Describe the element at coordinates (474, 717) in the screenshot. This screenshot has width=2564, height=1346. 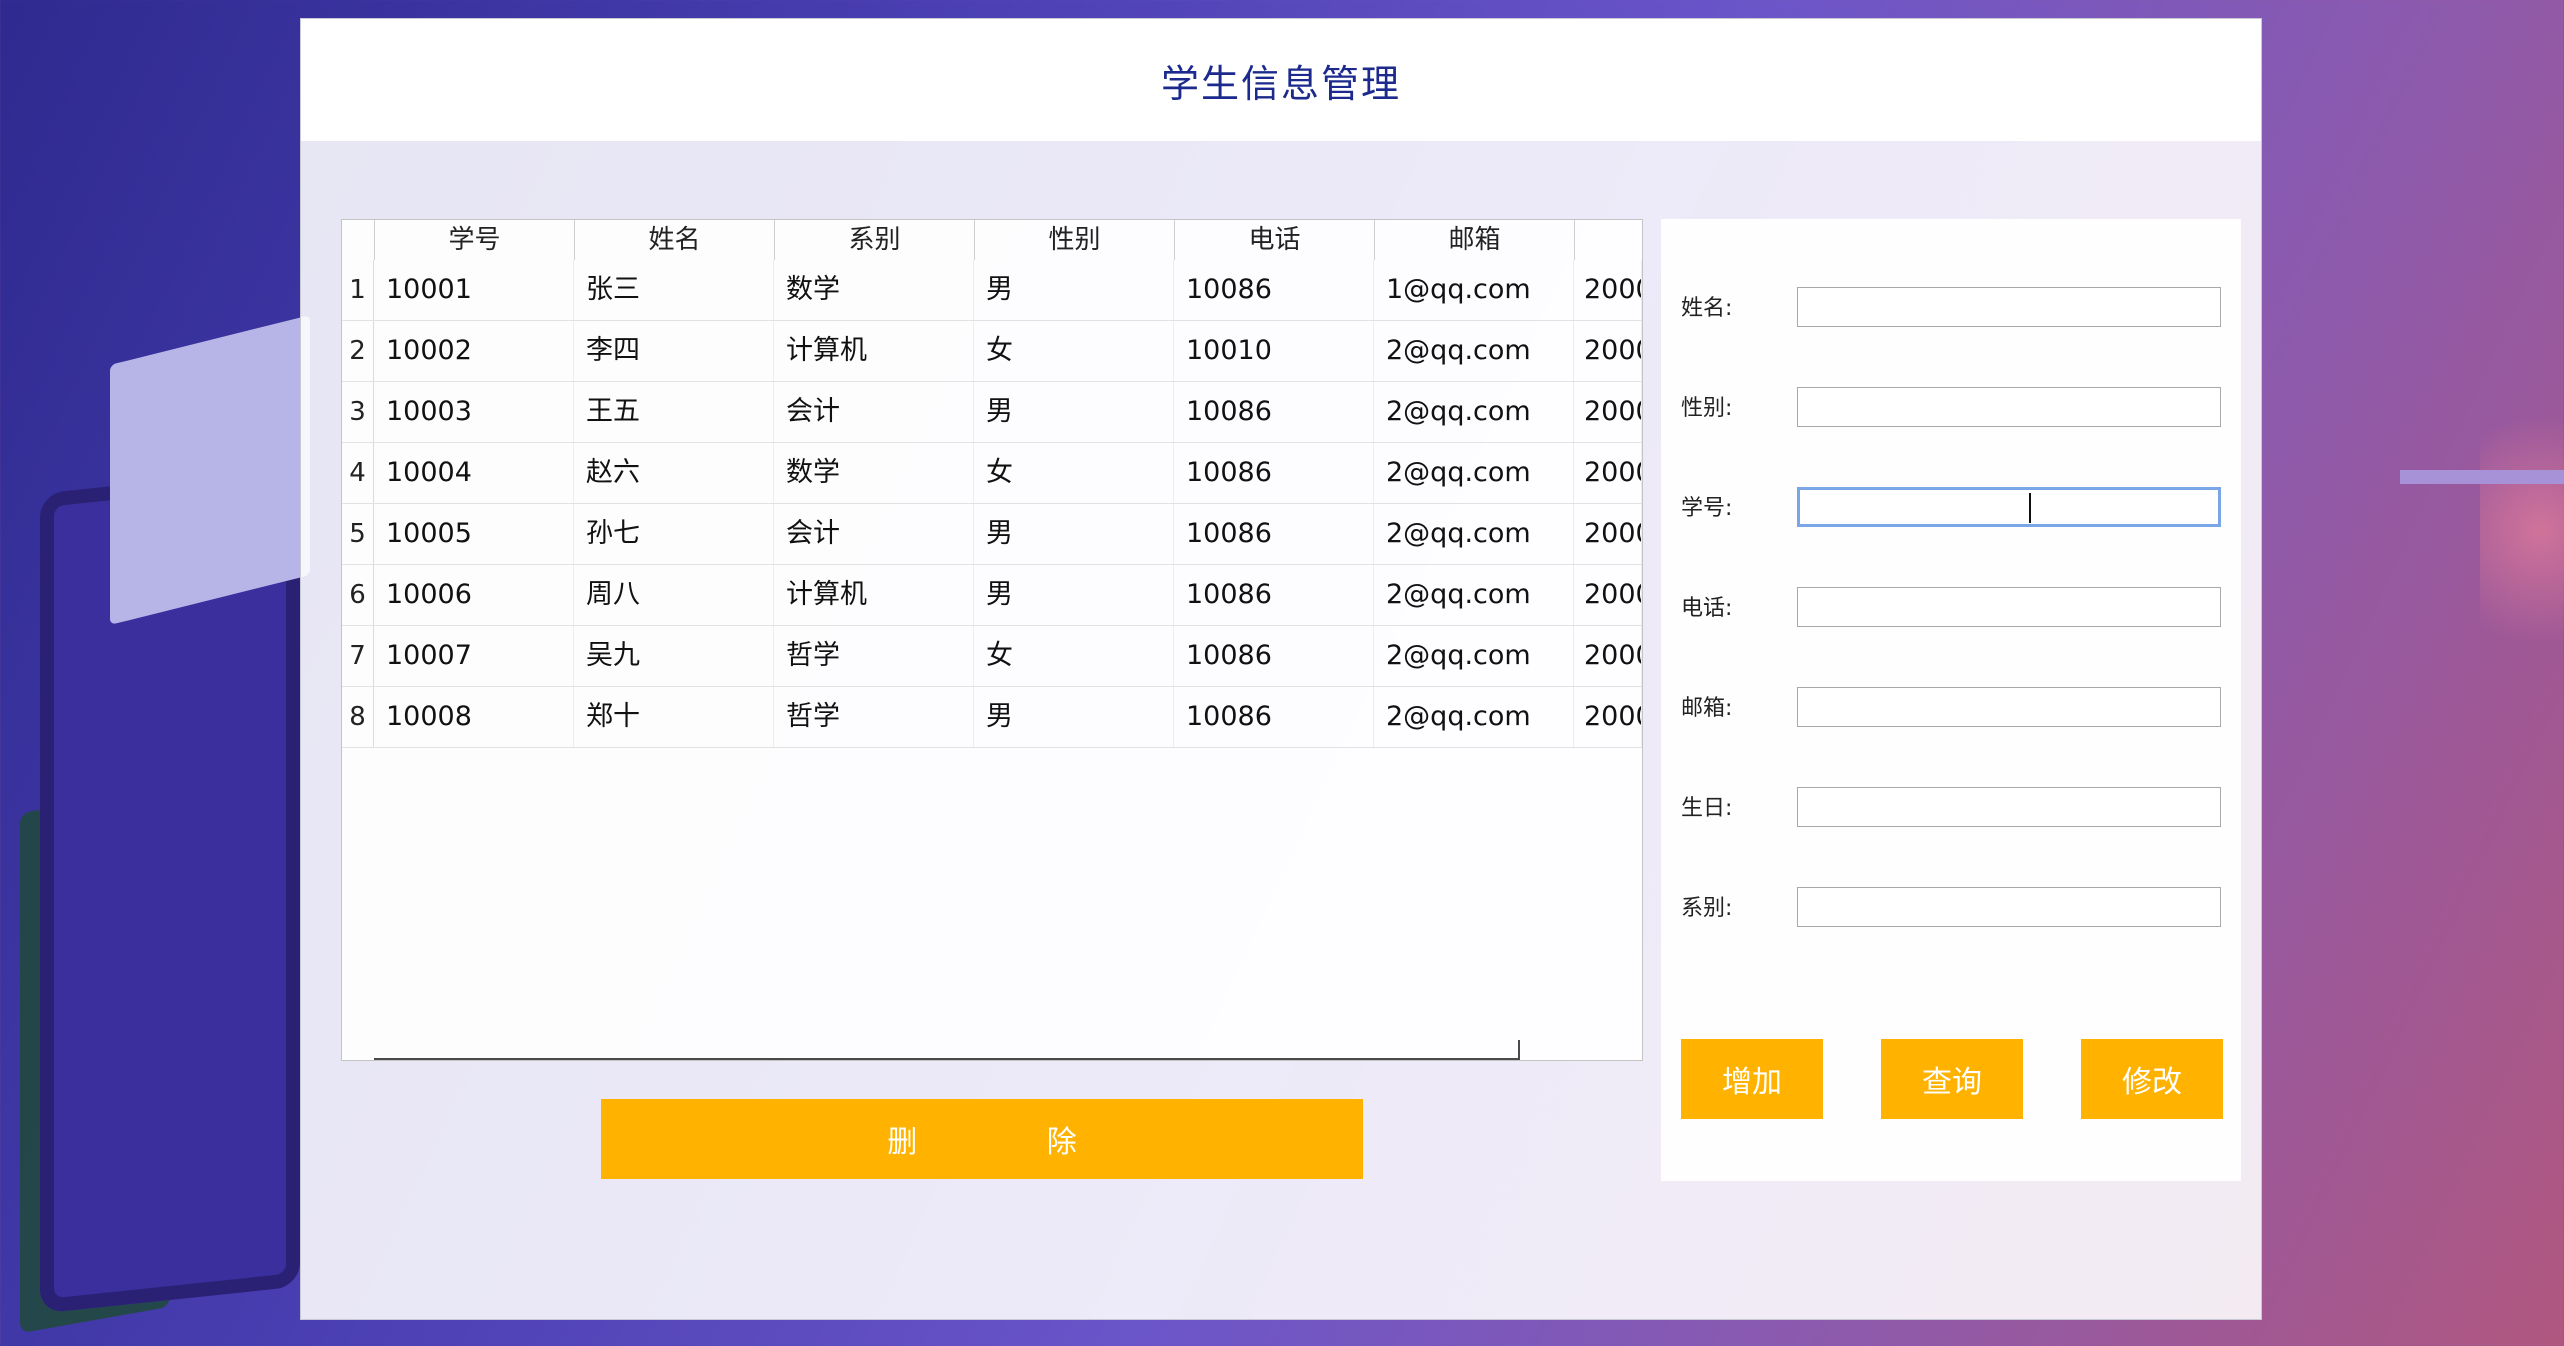
I see `cell-id: 10008` at that location.